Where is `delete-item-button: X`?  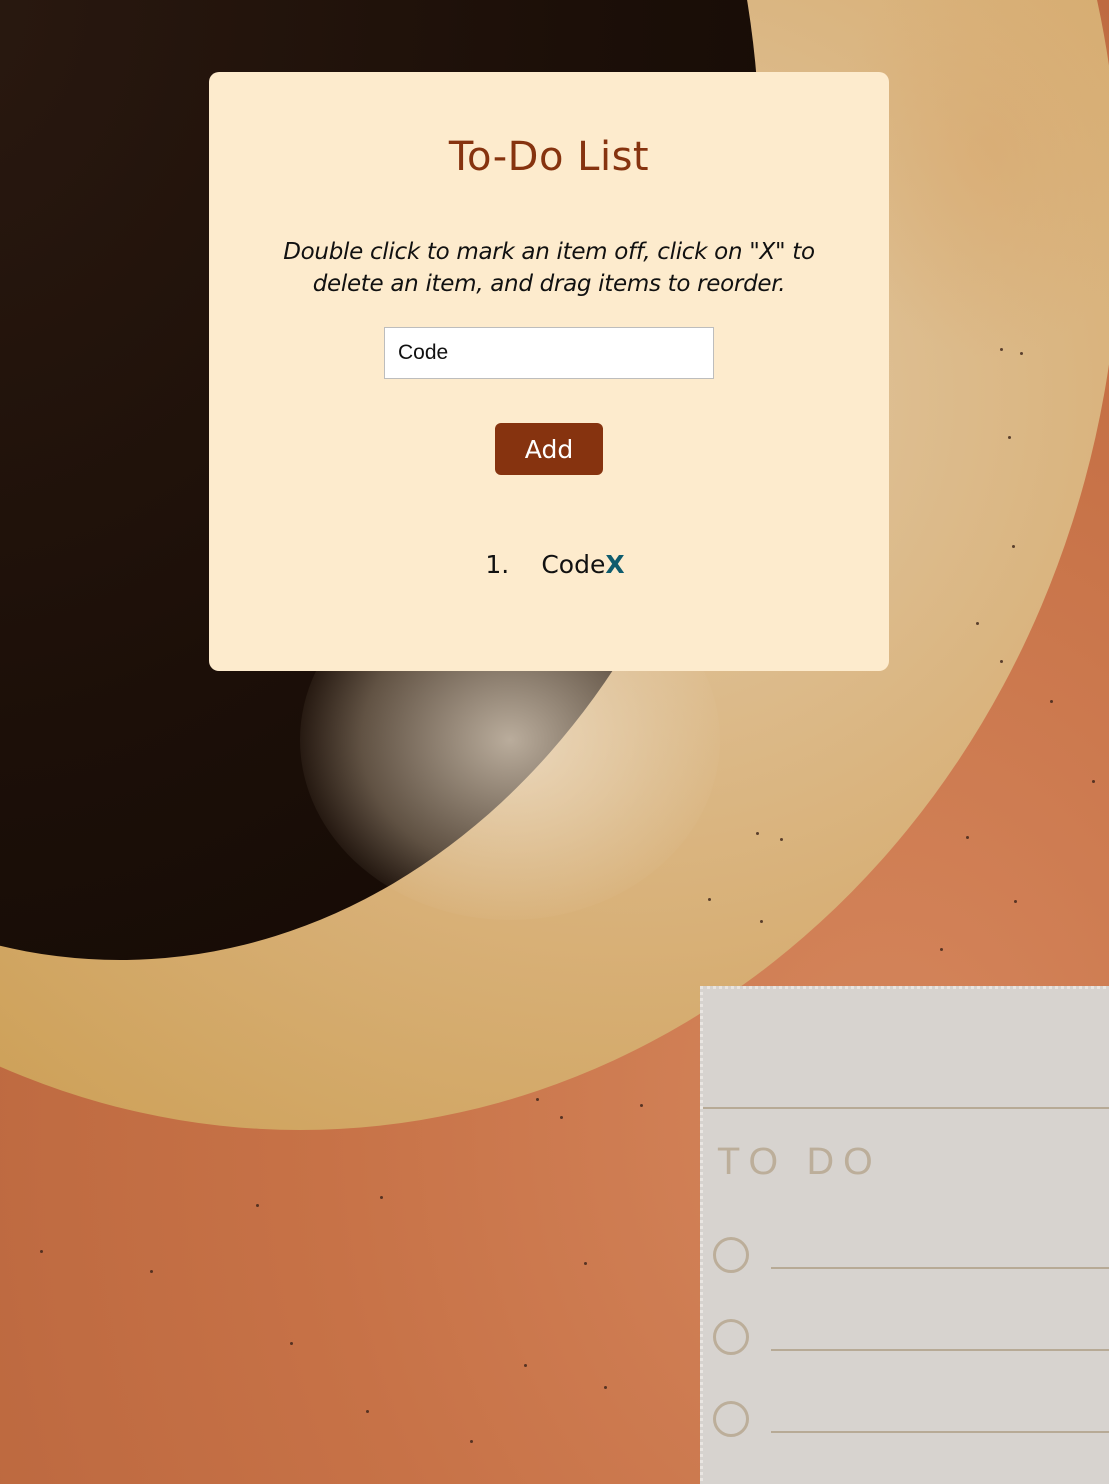 delete-item-button: X is located at coordinates (614, 564).